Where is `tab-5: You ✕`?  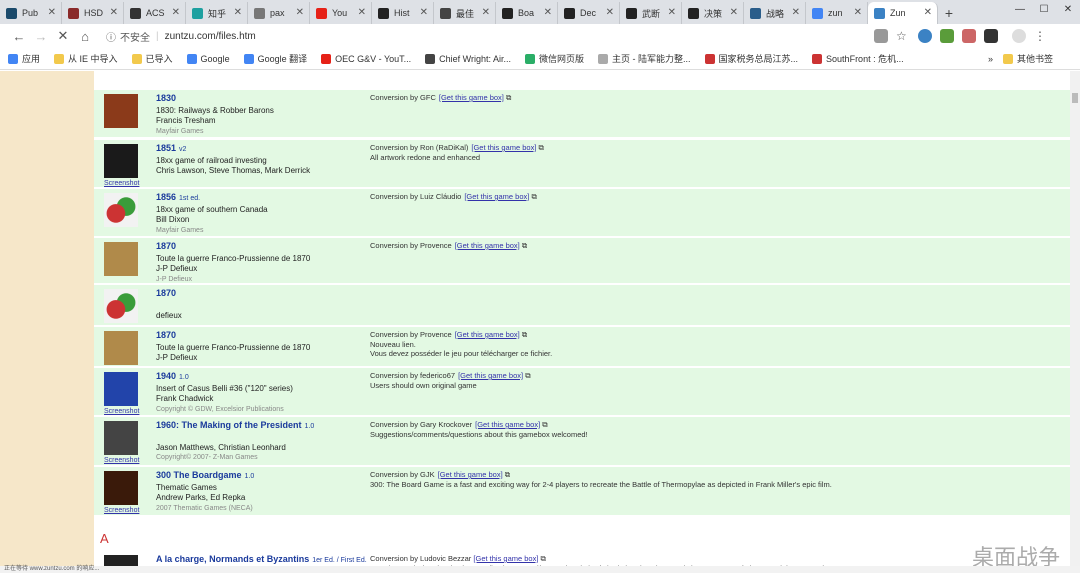 tab-5: You ✕ is located at coordinates (341, 13).